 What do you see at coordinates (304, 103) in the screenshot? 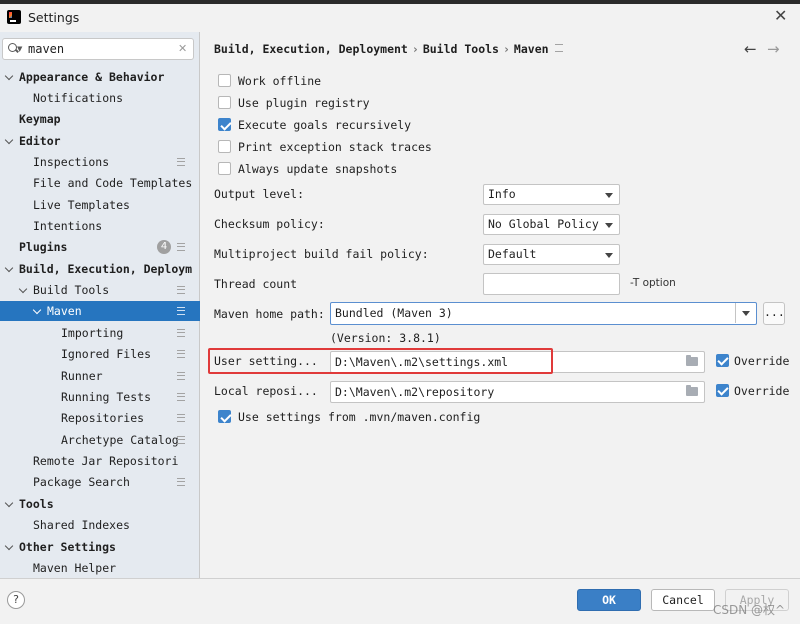
I see `use-plugin-registry-label: Use plugin registry` at bounding box center [304, 103].